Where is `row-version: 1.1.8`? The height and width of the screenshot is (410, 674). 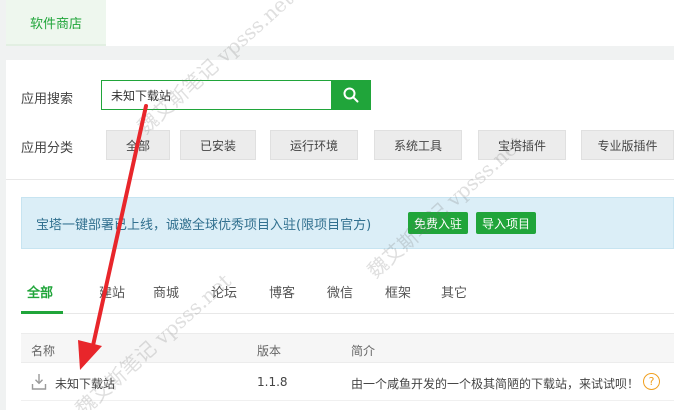
row-version: 1.1.8 is located at coordinates (272, 382).